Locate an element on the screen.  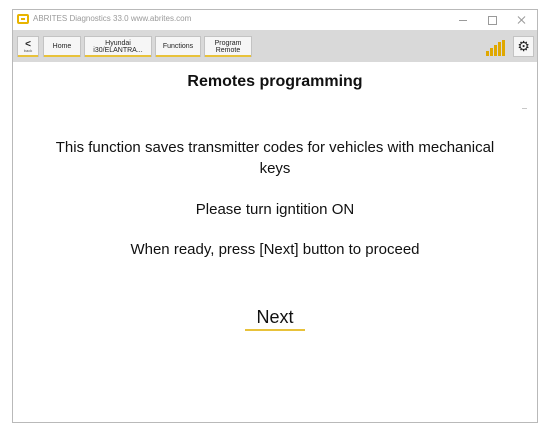
maximize-button is located at coordinates (492, 20).